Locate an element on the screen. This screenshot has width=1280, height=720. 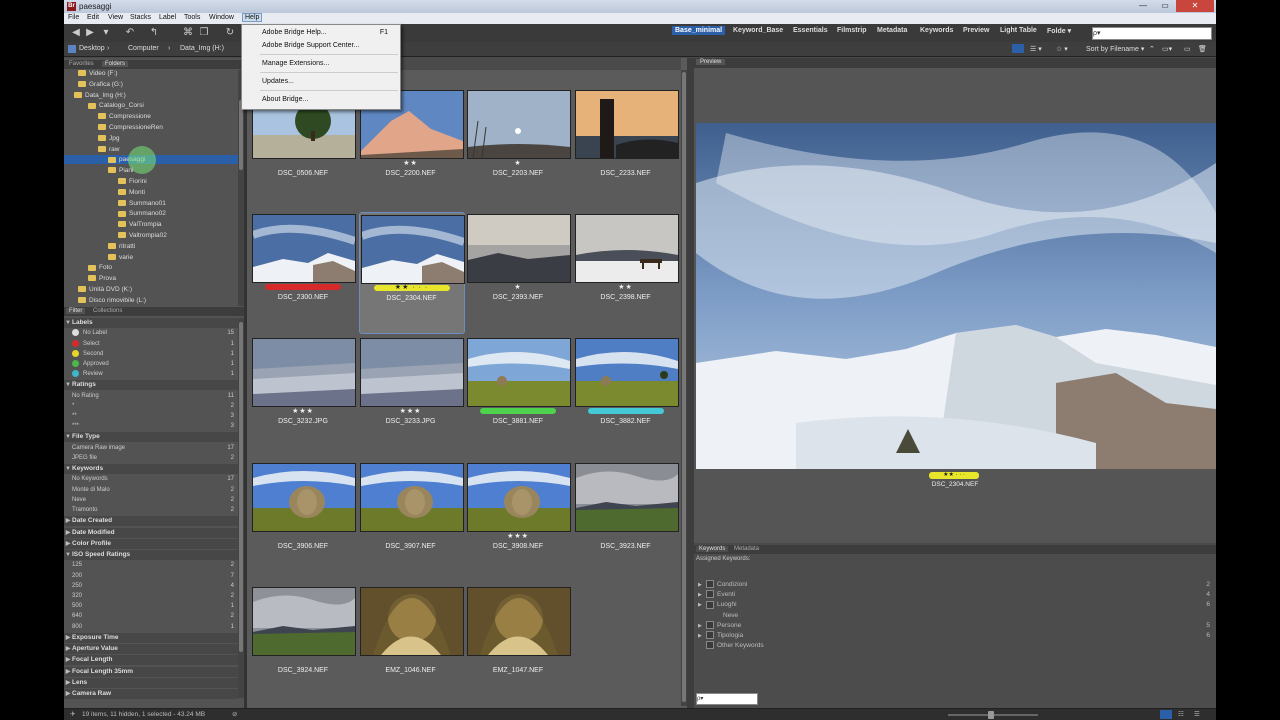
menu-tools: Tools is located at coordinates (192, 17).